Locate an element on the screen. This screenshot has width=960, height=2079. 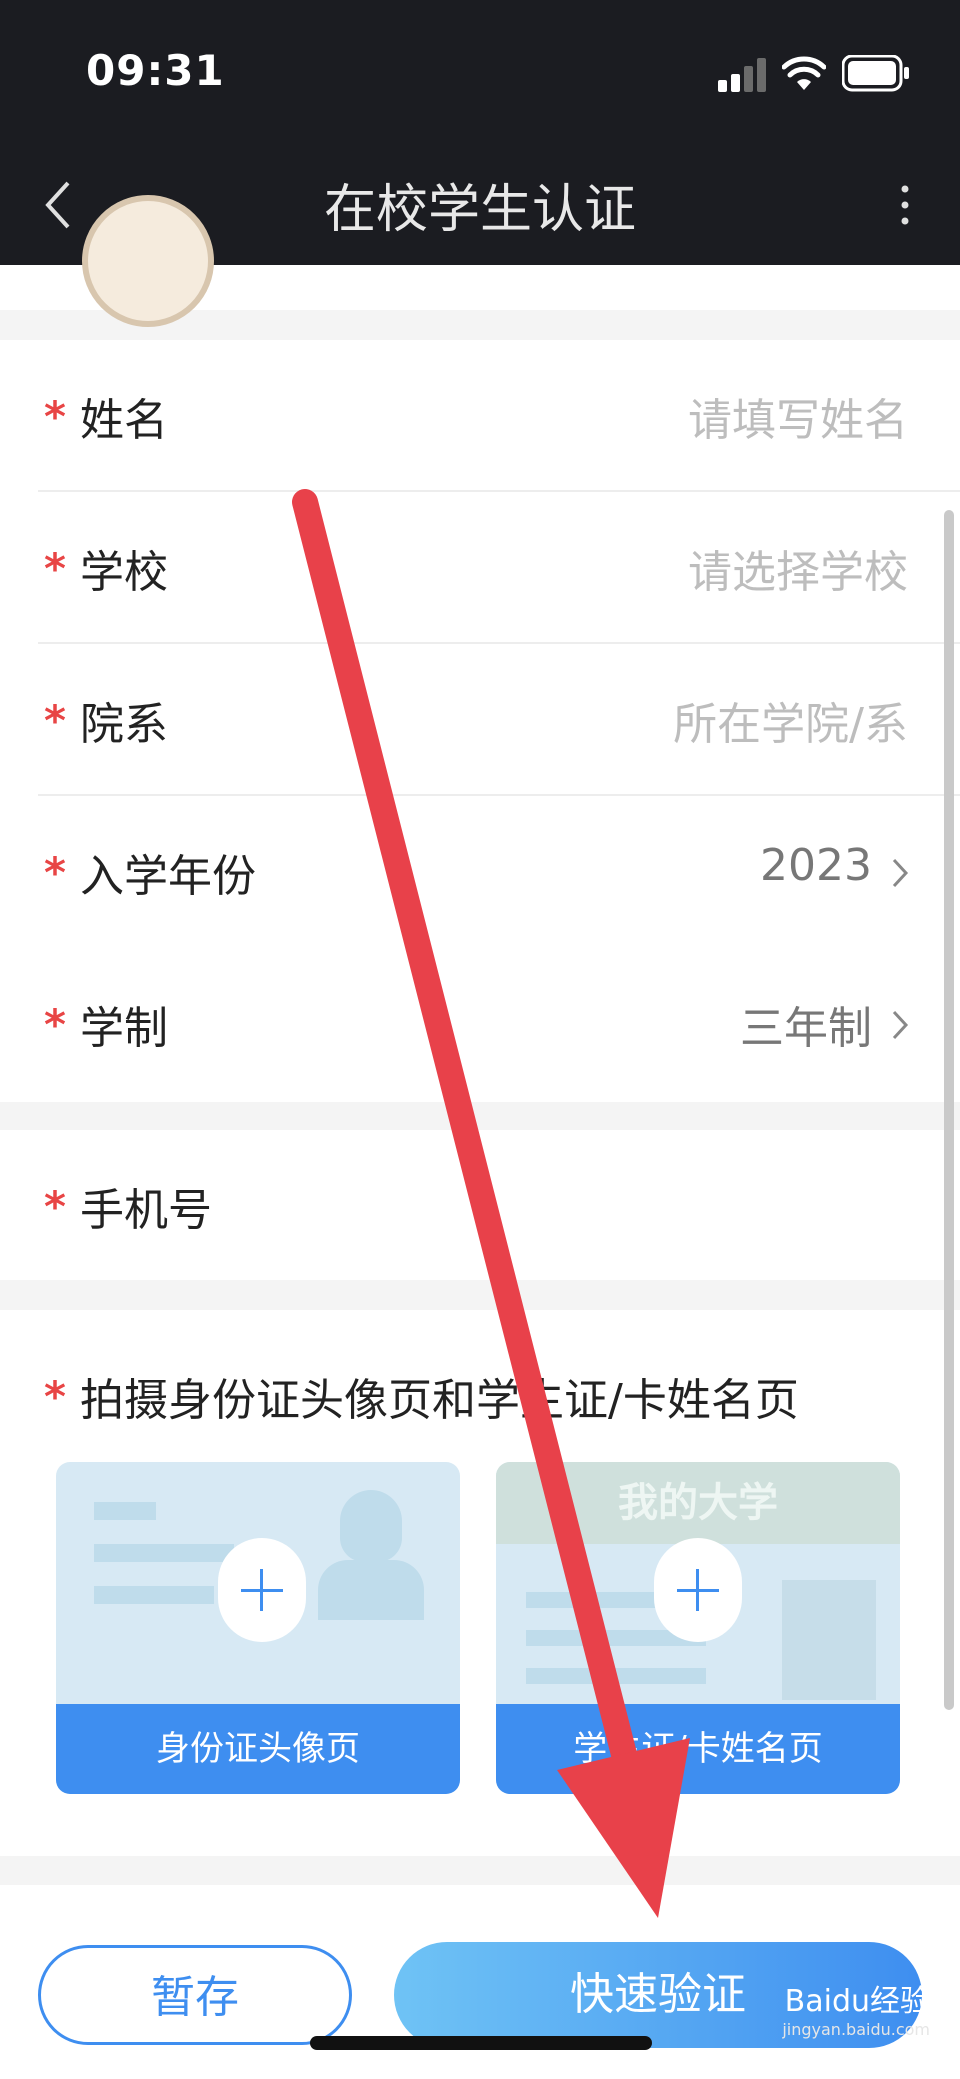
phone-row: * 手机号 is located at coordinates (499, 1206).